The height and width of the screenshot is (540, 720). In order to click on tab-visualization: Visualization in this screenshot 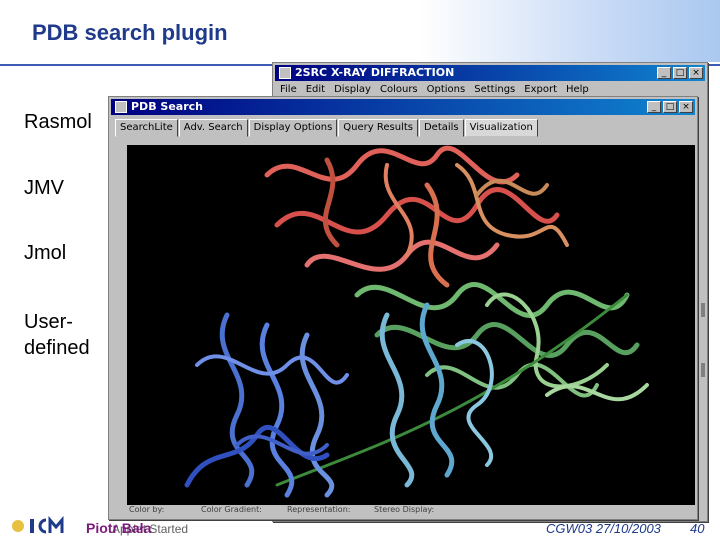, I will do `click(501, 128)`.